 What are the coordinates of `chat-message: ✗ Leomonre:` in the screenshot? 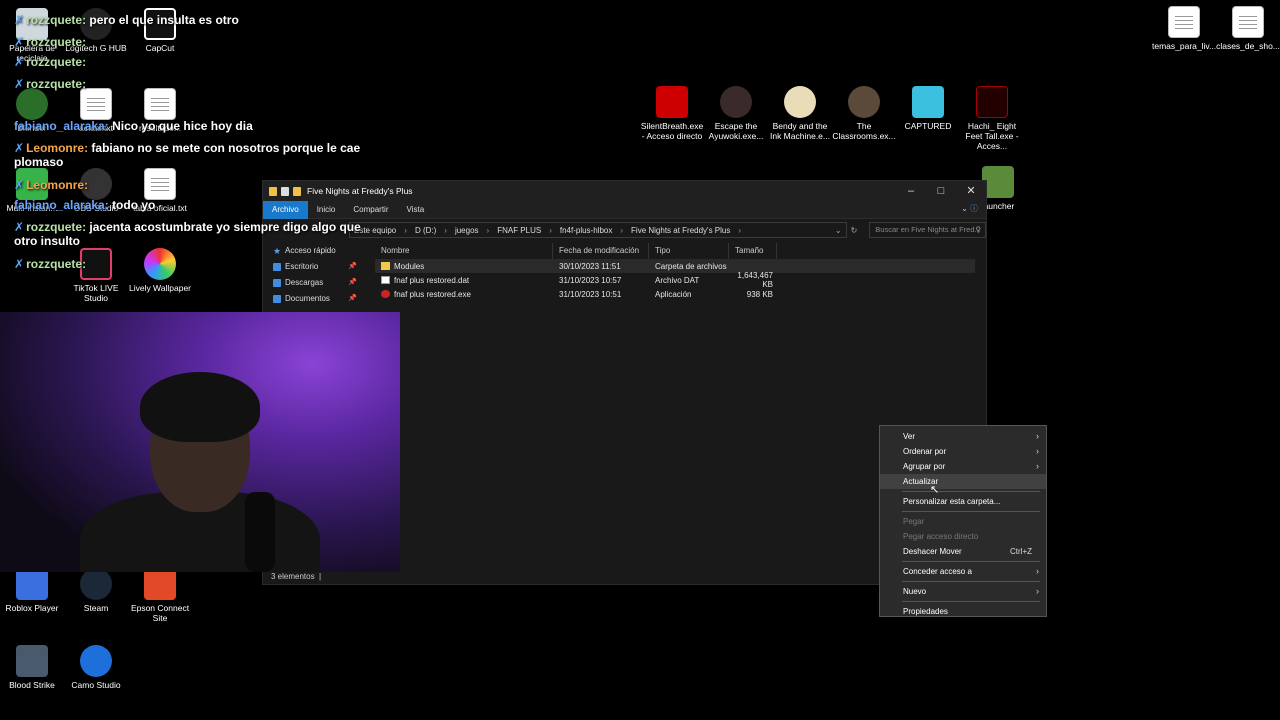 It's located at (51, 185).